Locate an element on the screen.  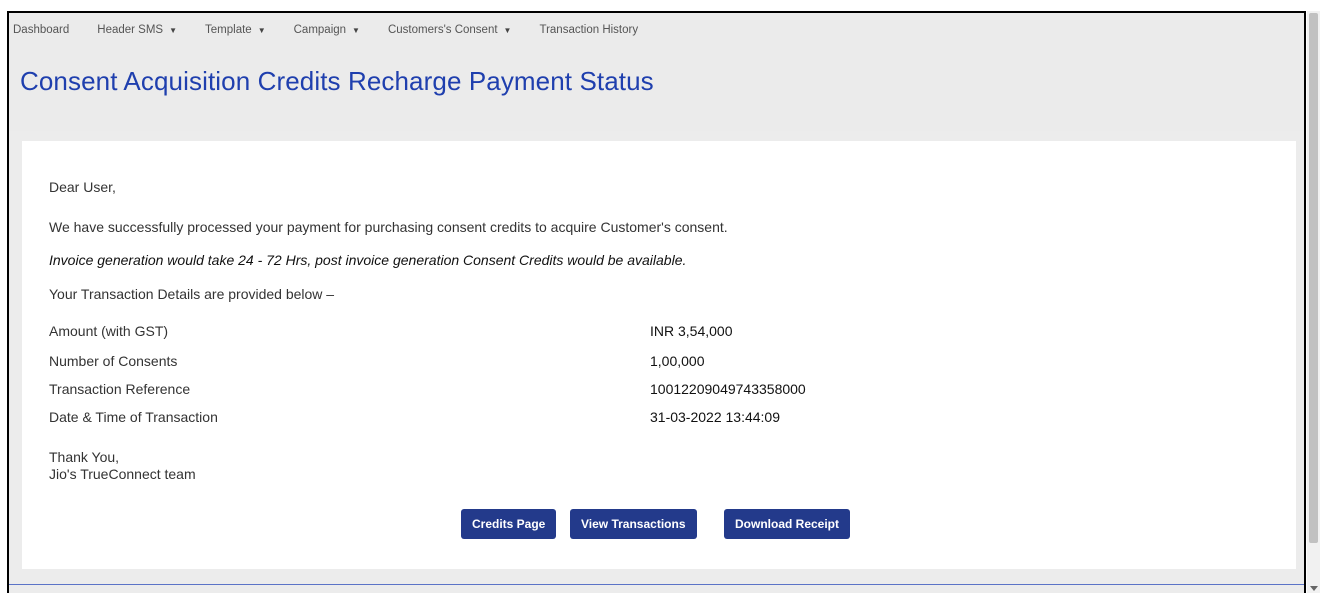
nav-header-sms-label: Header SMS is located at coordinates (130, 30).